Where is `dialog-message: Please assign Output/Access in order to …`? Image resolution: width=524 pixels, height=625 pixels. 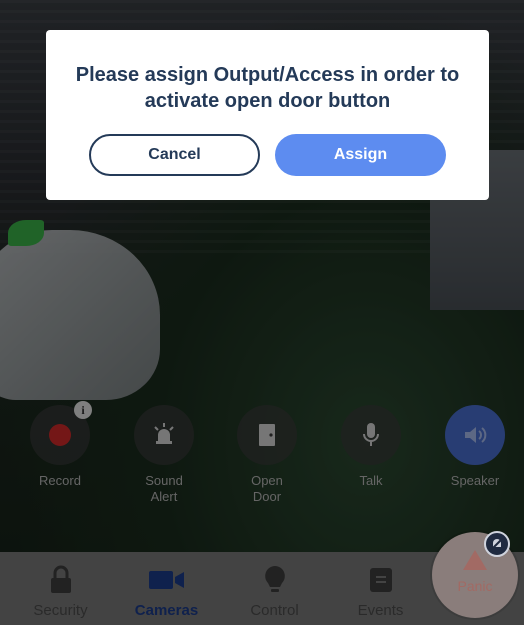 dialog-message: Please assign Output/Access in order to … is located at coordinates (267, 88).